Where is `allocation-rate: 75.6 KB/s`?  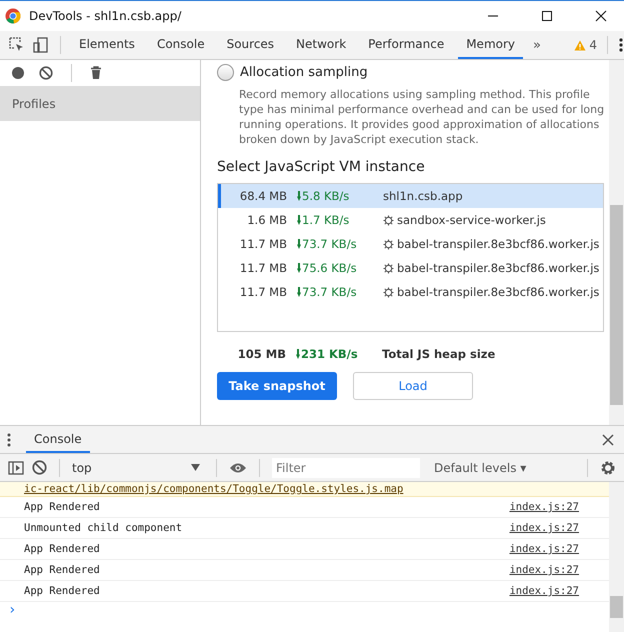 allocation-rate: 75.6 KB/s is located at coordinates (329, 268).